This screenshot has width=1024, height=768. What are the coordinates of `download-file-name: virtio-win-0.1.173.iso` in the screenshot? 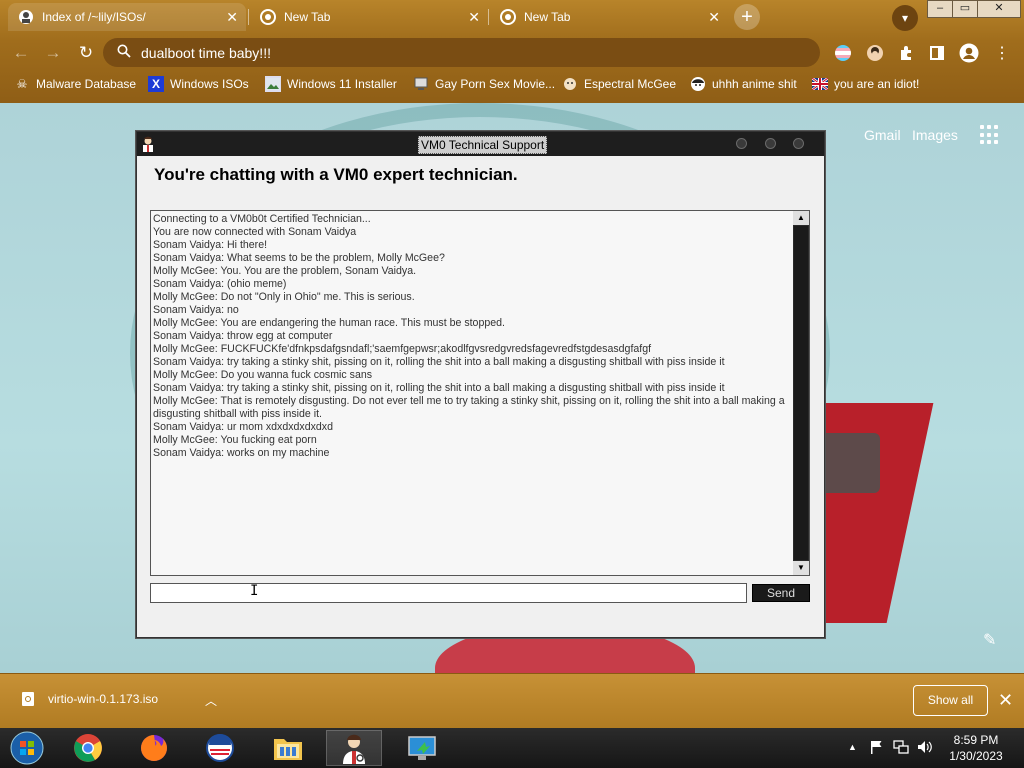 It's located at (103, 699).